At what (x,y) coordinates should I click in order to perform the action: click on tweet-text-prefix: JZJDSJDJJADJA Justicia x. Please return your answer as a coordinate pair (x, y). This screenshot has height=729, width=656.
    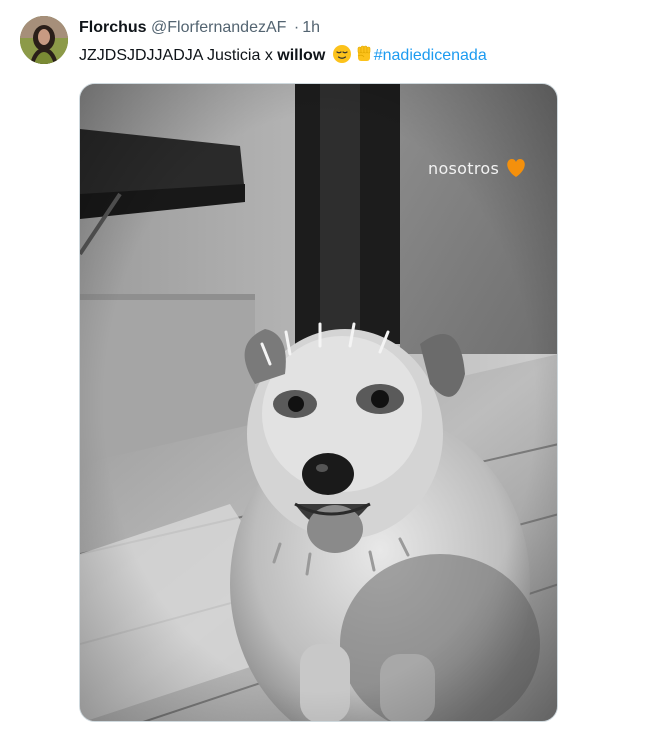
    Looking at the image, I should click on (178, 55).